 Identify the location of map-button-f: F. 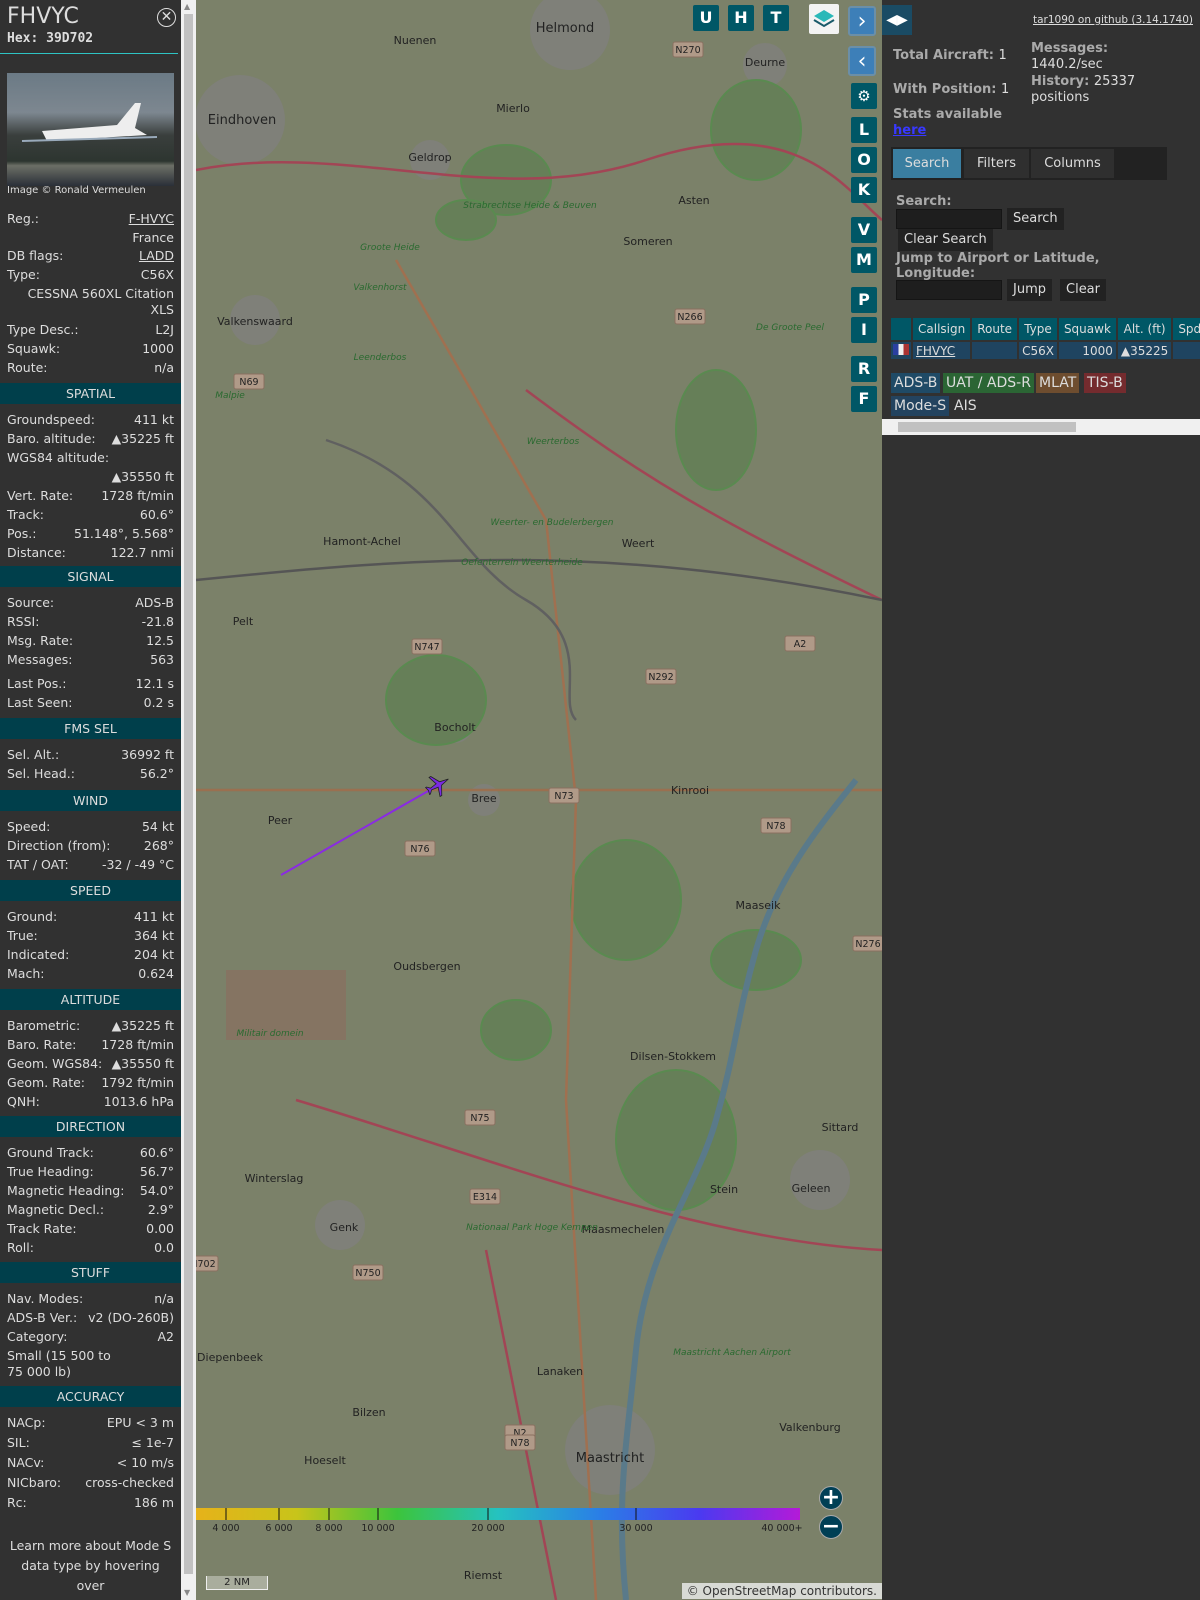
(864, 399).